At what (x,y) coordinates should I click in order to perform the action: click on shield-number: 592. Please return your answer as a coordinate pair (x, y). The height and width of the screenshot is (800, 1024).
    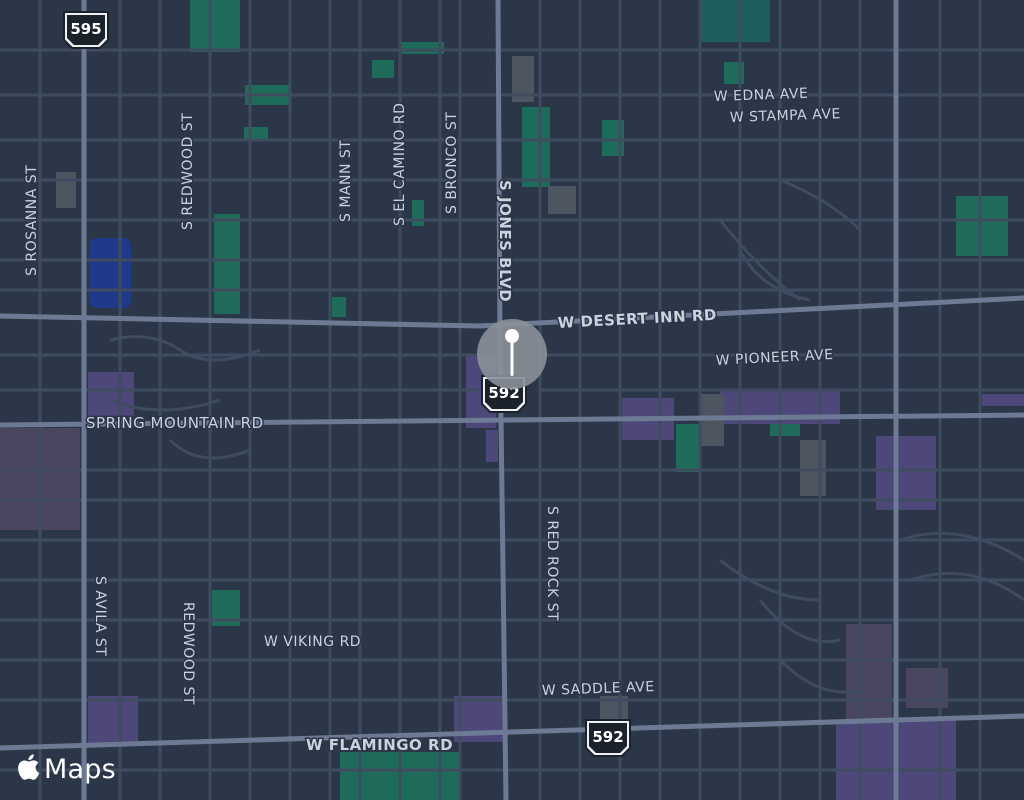
    Looking at the image, I should click on (607, 737).